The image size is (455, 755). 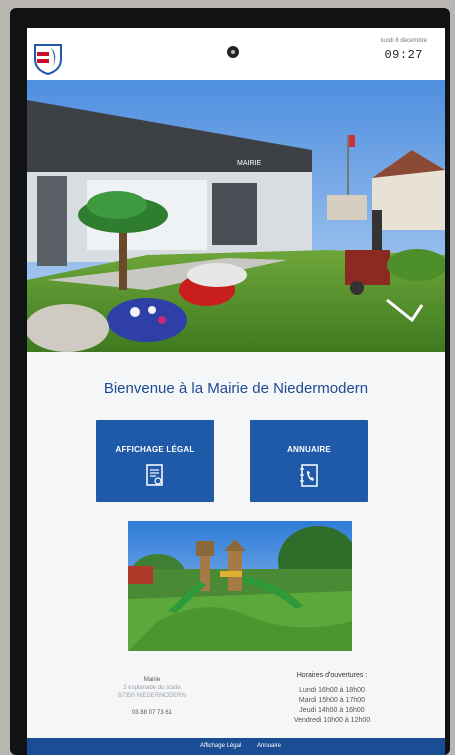 I want to click on legal-notices-tile: AFFICHAGE LÉGAL, so click(x=155, y=461).